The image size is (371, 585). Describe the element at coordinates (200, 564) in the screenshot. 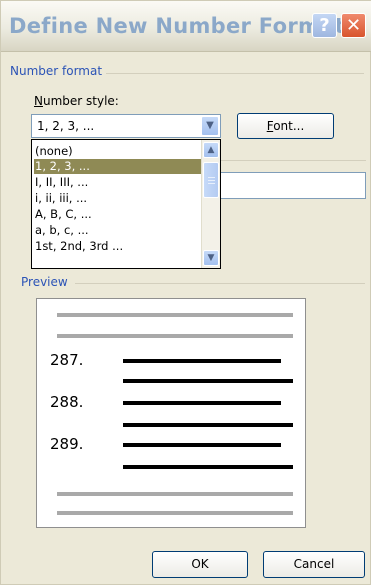

I see `ok-button: OK` at that location.